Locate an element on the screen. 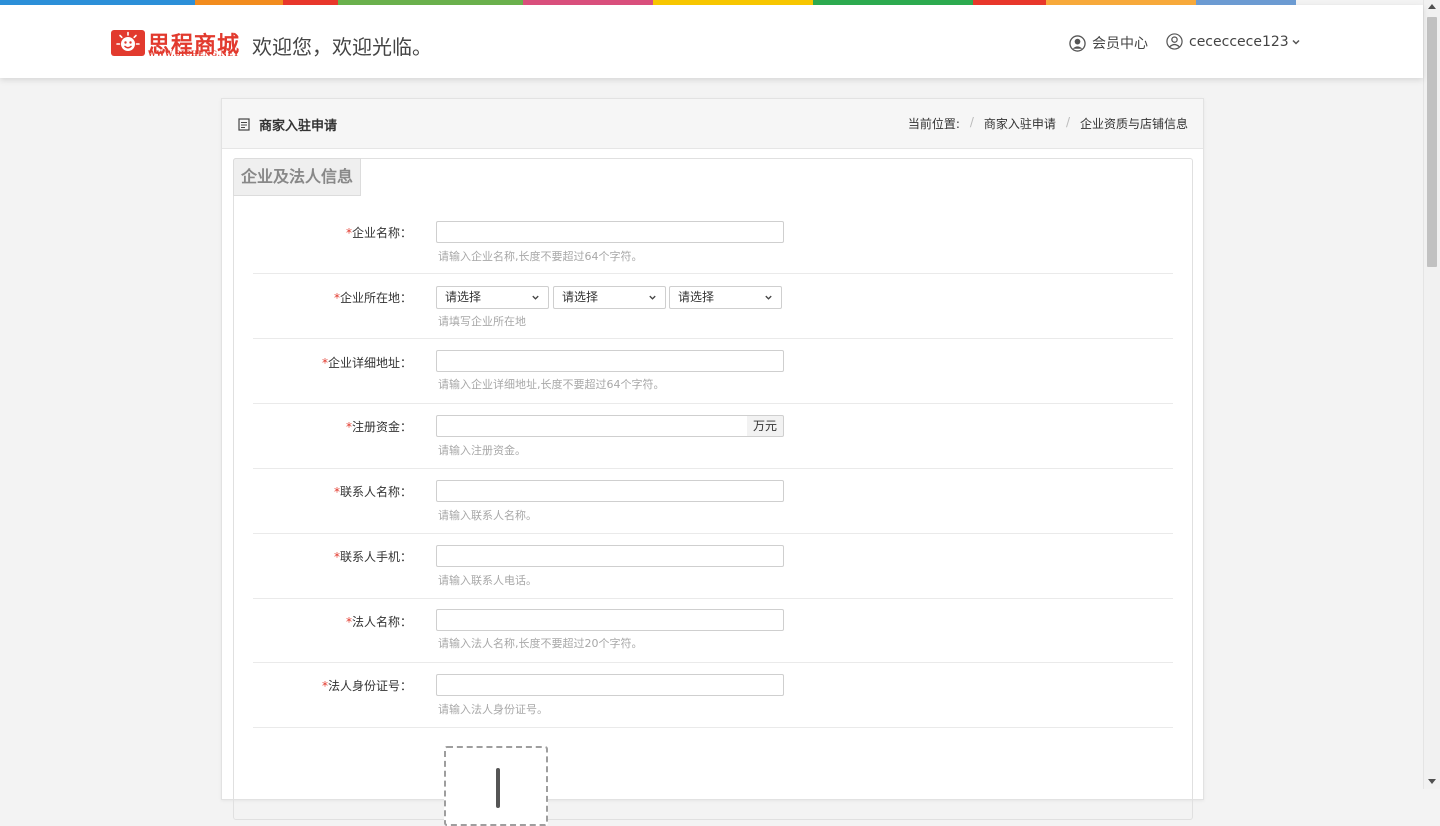  company-location-help: 请填写企业所在地 is located at coordinates (482, 321).